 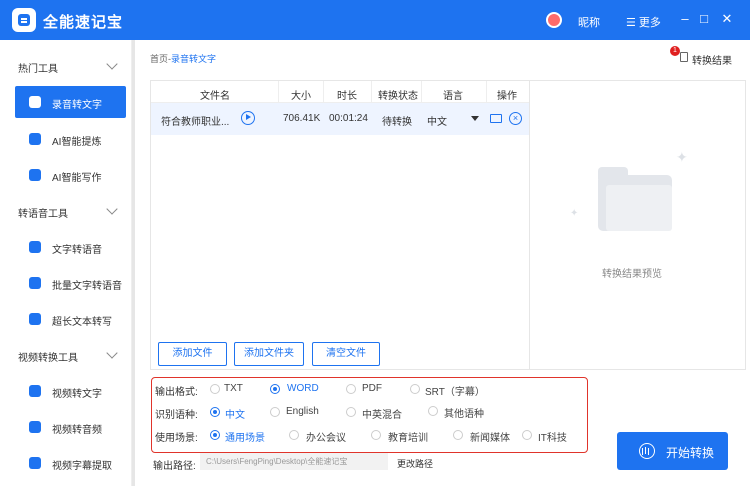 I want to click on play-icon, so click(x=248, y=118).